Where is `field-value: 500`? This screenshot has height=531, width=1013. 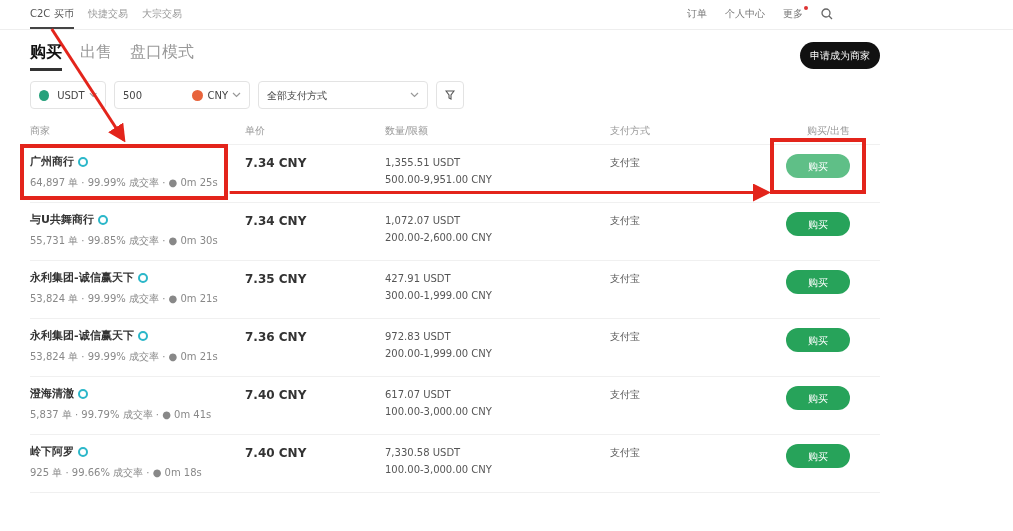
field-value: 500 is located at coordinates (133, 95).